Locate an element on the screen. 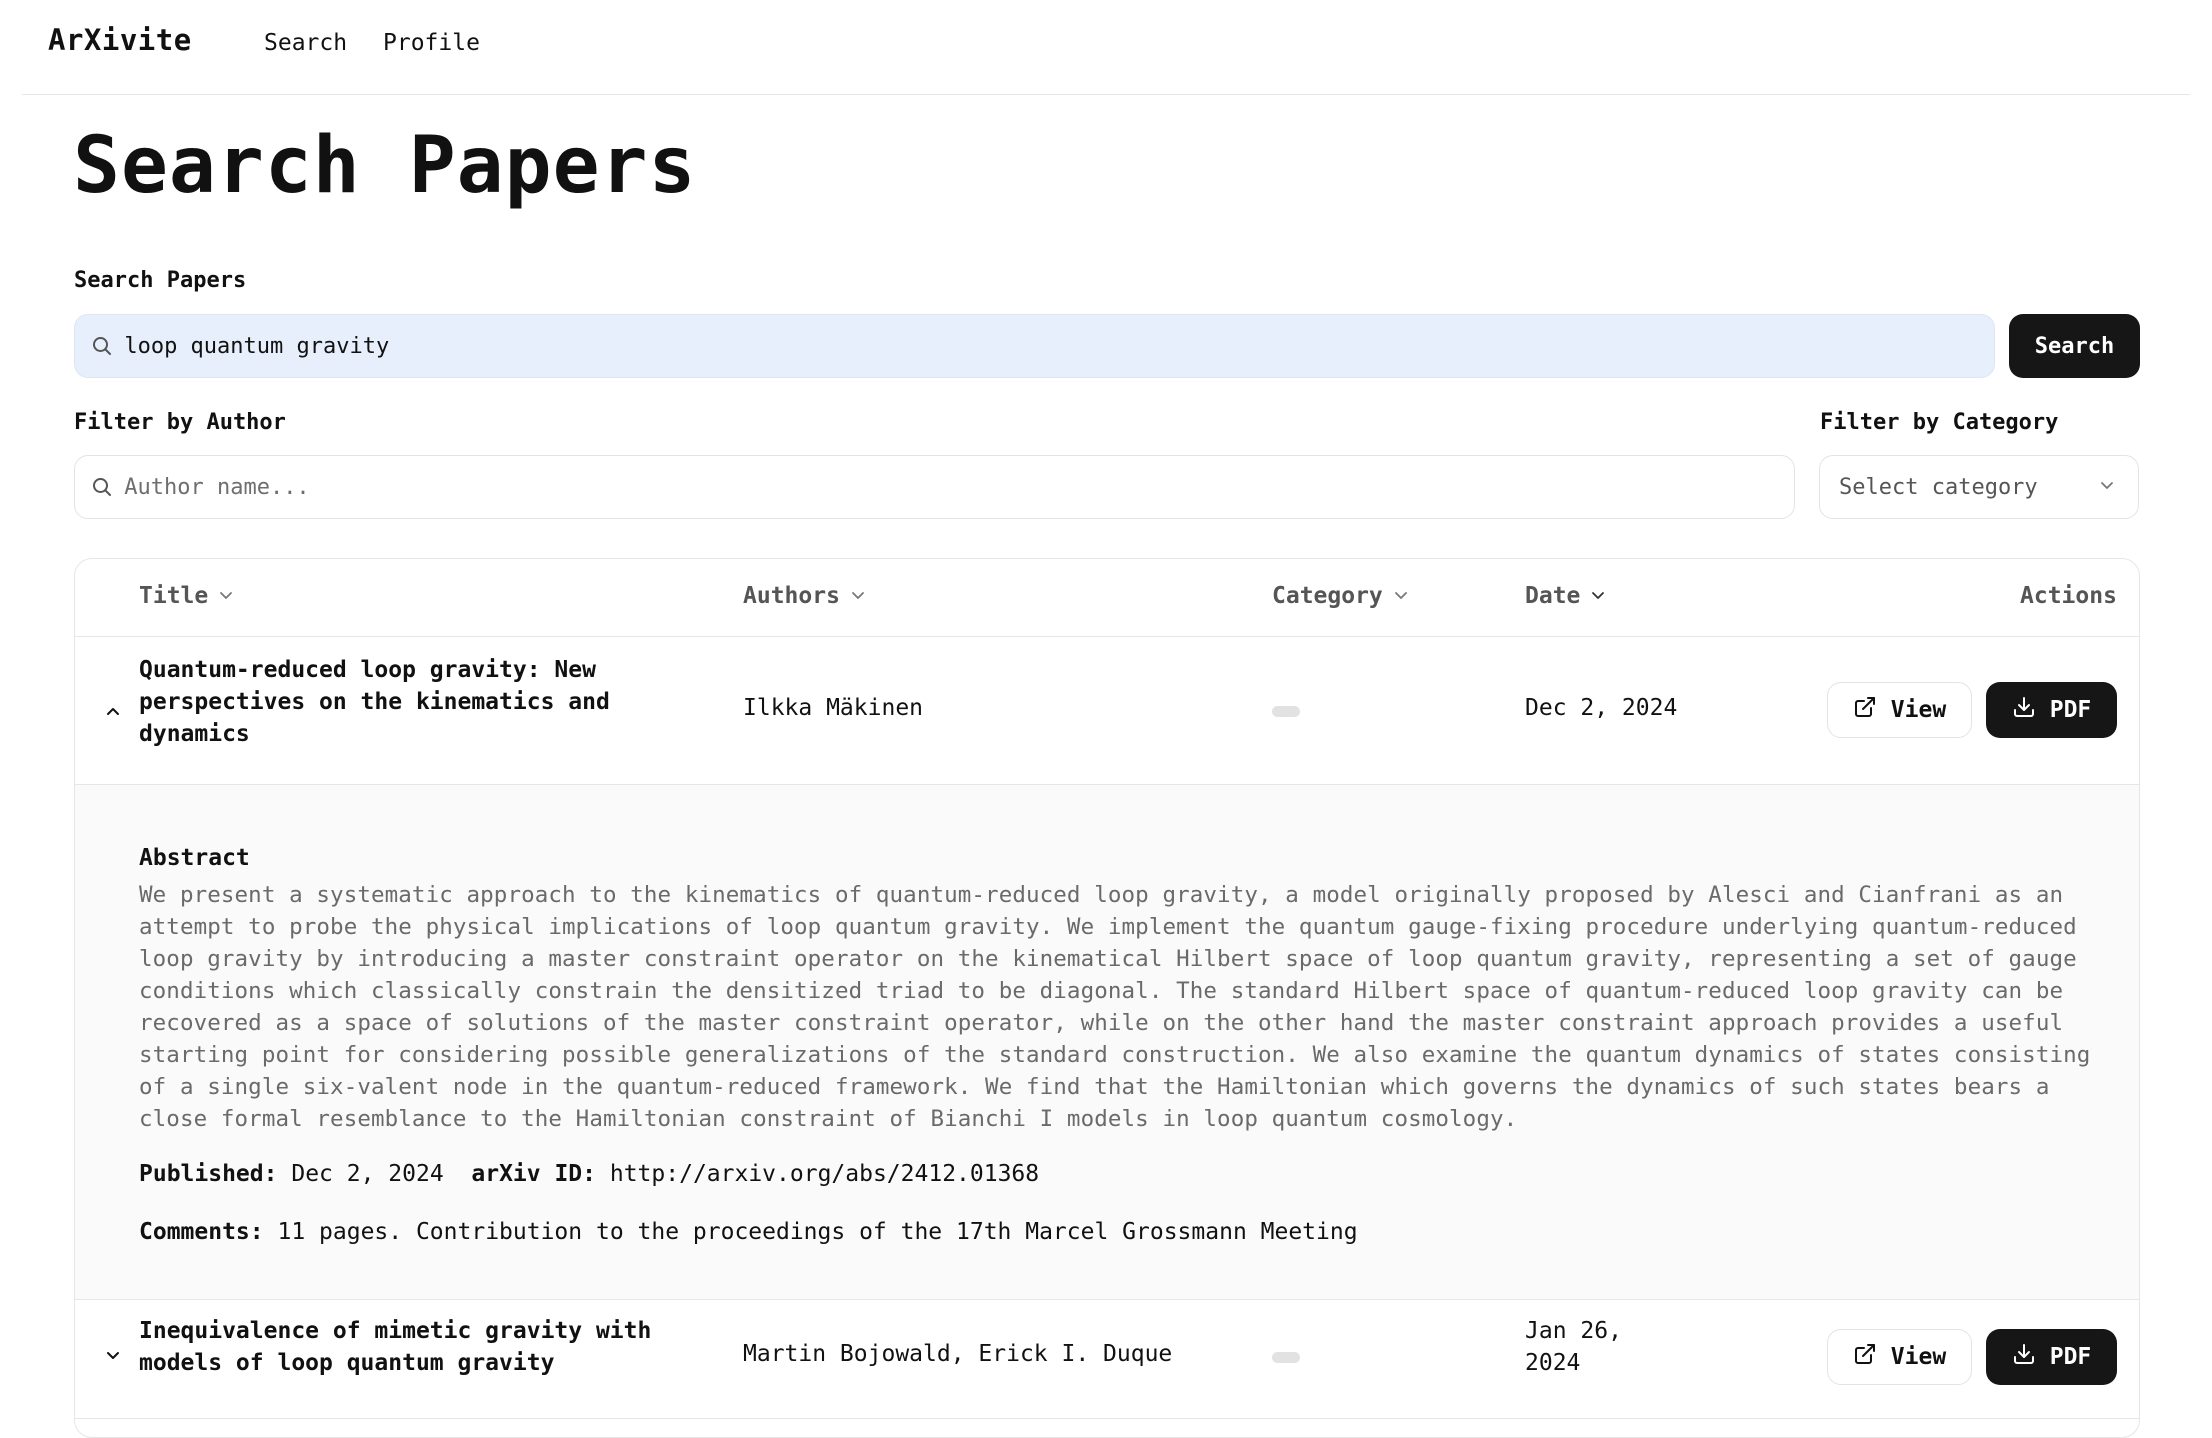 The height and width of the screenshot is (1438, 2212). search-input is located at coordinates (1059, 346).